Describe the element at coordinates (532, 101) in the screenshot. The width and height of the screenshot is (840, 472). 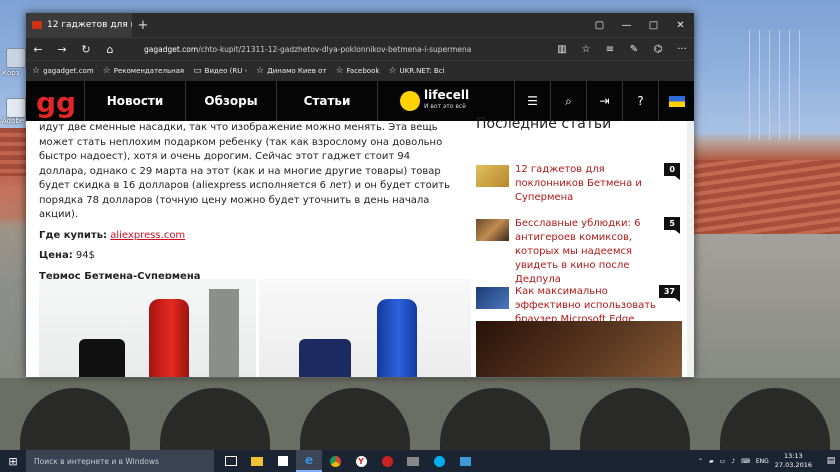
I see `menu-icon: ☰` at that location.